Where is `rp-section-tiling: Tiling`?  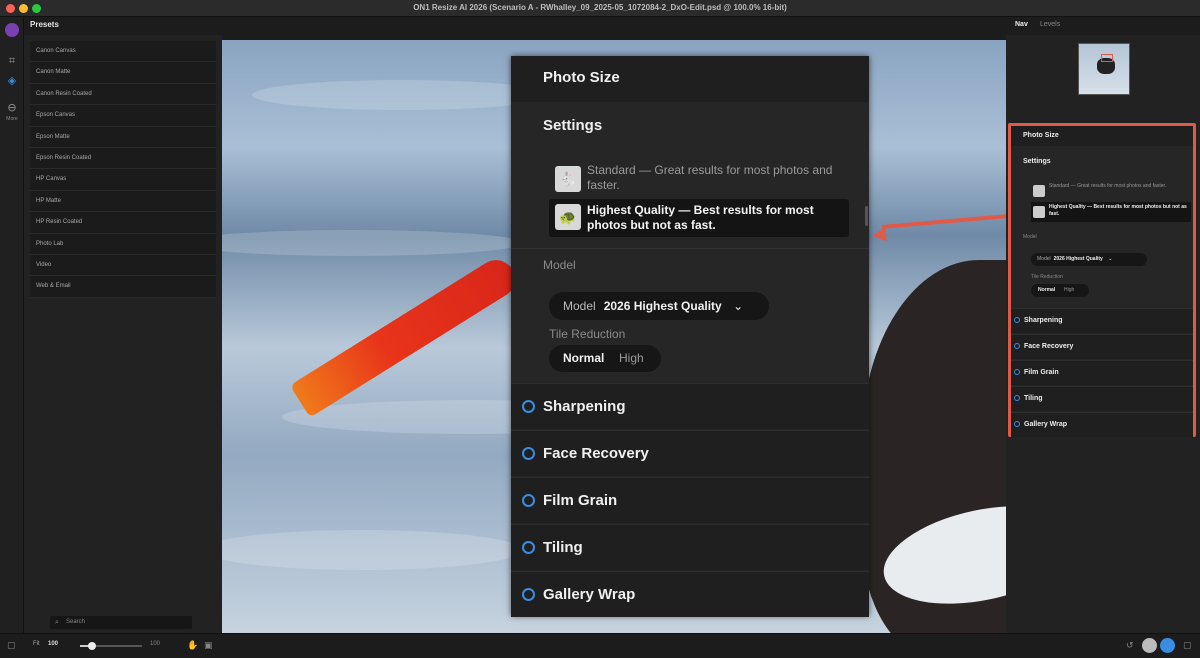
rp-section-tiling: Tiling is located at coordinates (1102, 398).